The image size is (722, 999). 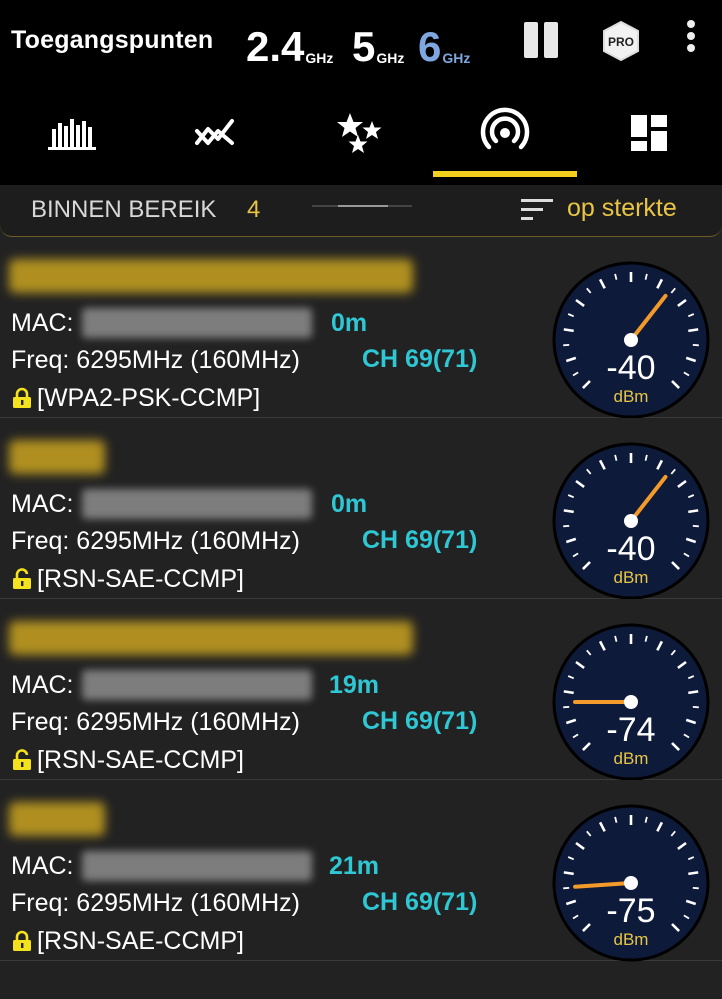 I want to click on in-range-count: 4, so click(x=254, y=209).